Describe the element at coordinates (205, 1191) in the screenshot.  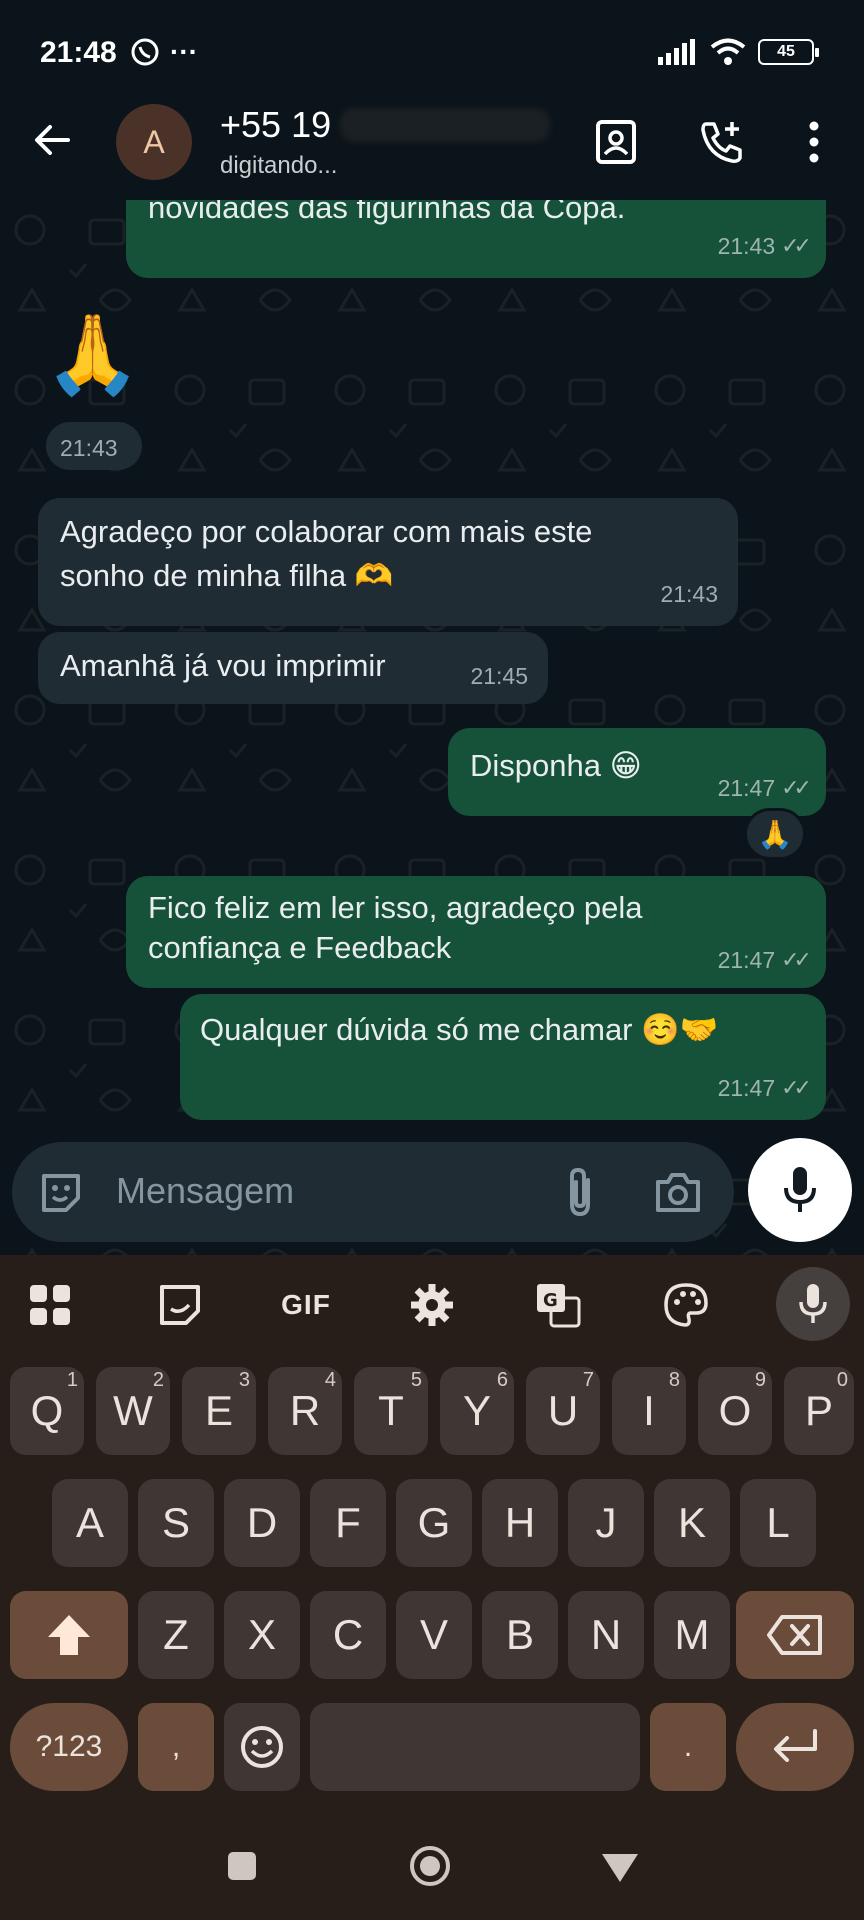
I see `message-input: Mensagem` at that location.